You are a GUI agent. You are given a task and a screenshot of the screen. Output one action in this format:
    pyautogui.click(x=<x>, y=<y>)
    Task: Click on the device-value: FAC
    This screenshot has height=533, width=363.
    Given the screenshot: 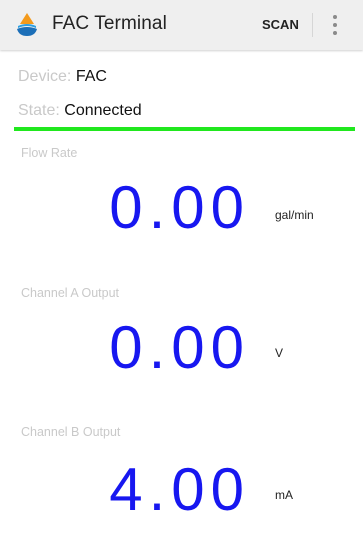 What is the action you would take?
    pyautogui.click(x=91, y=76)
    